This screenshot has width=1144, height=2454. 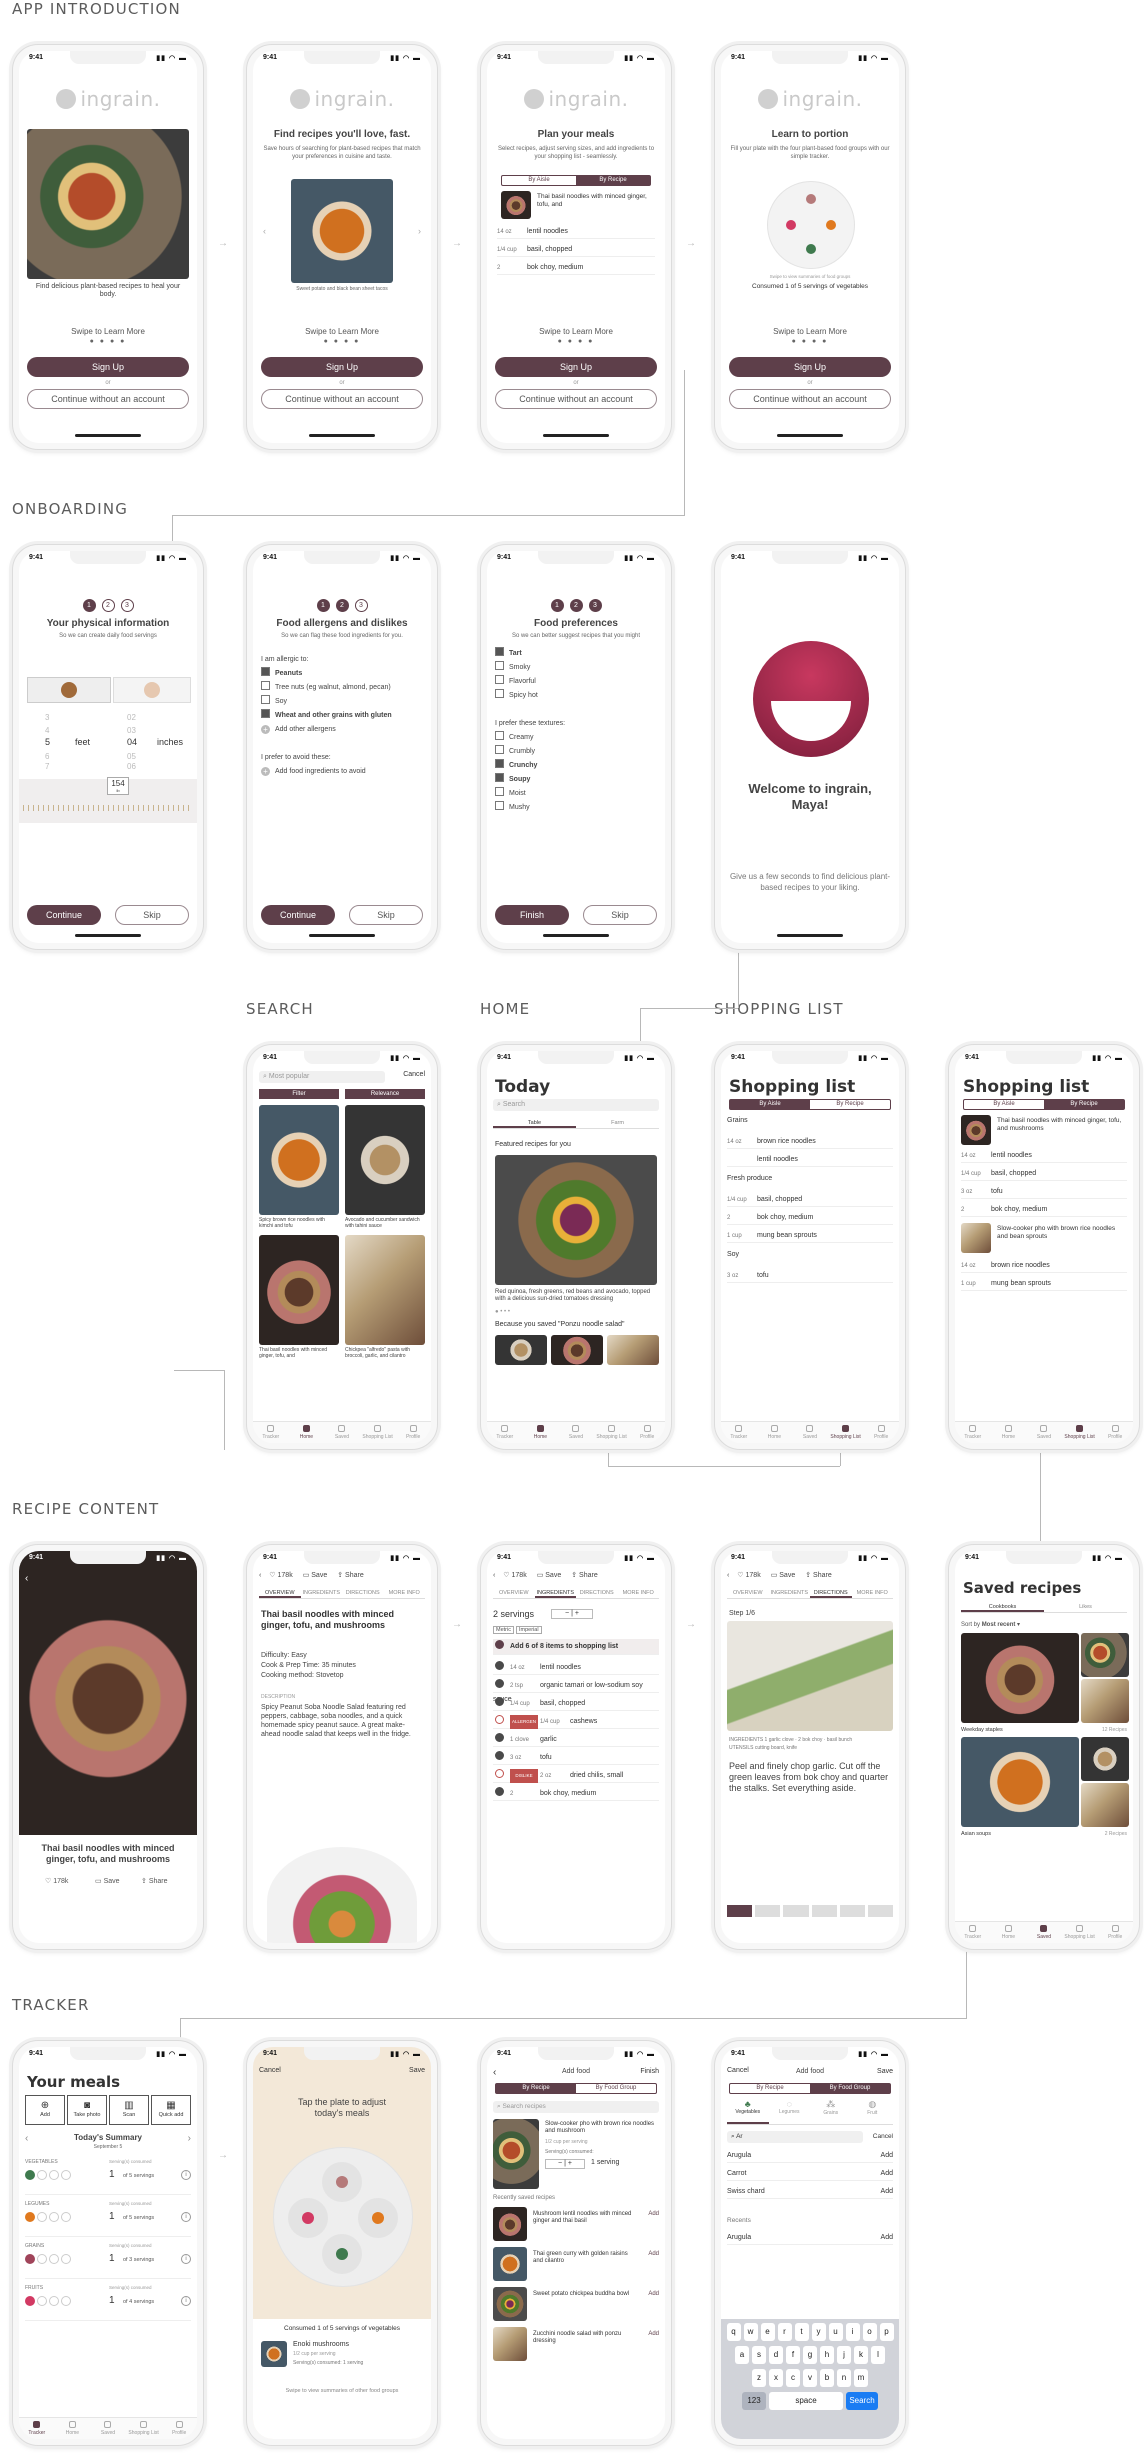 I want to click on tab-likes: Likes, so click(x=1085, y=1606).